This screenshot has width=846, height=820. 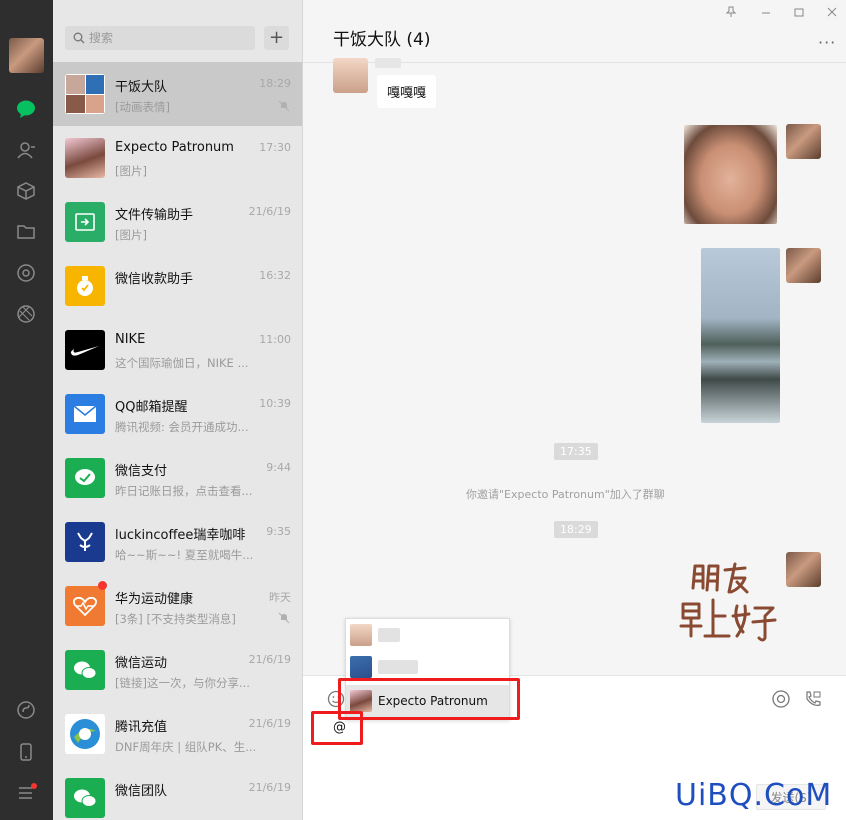 What do you see at coordinates (427, 635) in the screenshot?
I see `mention-option` at bounding box center [427, 635].